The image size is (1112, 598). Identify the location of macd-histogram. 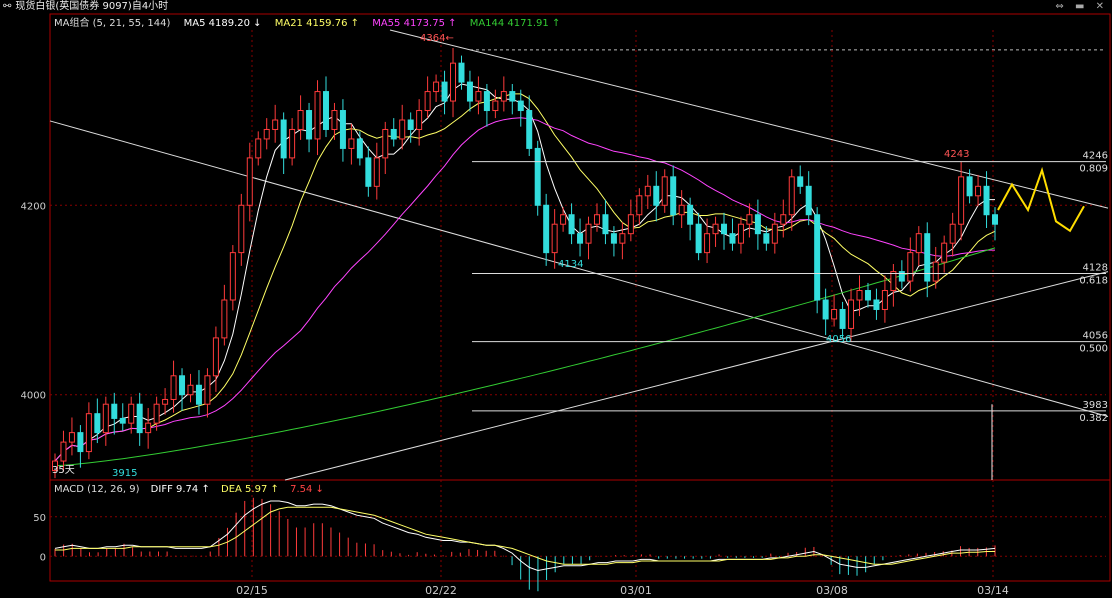
(525, 544).